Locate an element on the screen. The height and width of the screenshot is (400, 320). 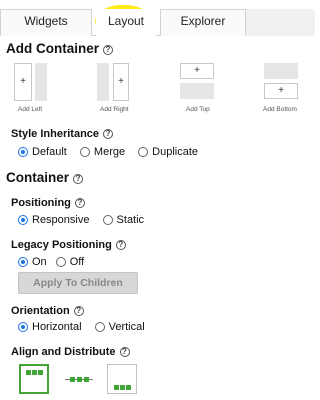
radio-off: Off is located at coordinates (70, 262).